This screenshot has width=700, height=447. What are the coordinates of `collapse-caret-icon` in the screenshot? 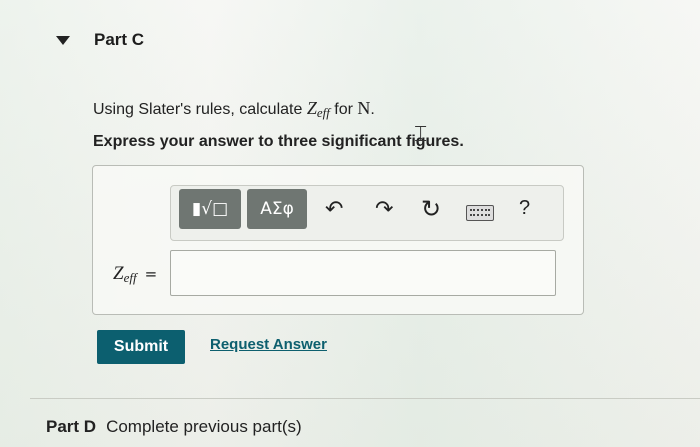 It's located at (63, 40).